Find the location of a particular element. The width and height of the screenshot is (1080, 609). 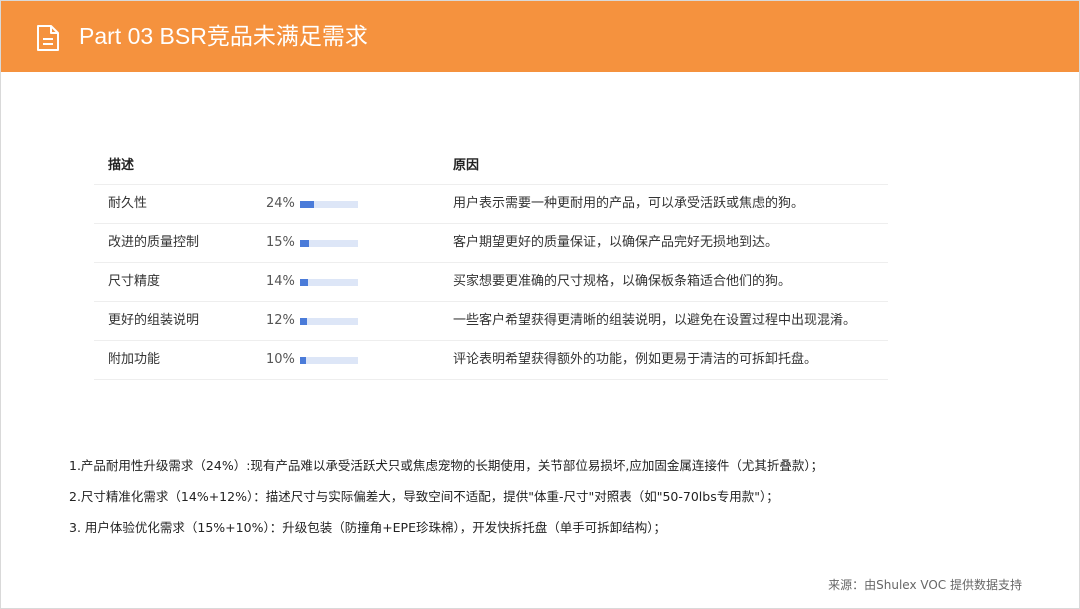

table-row: 改进的质量控制 15% 客户期望更好的质量保证，以确保产品完好无损地到达。 is located at coordinates (491, 243).